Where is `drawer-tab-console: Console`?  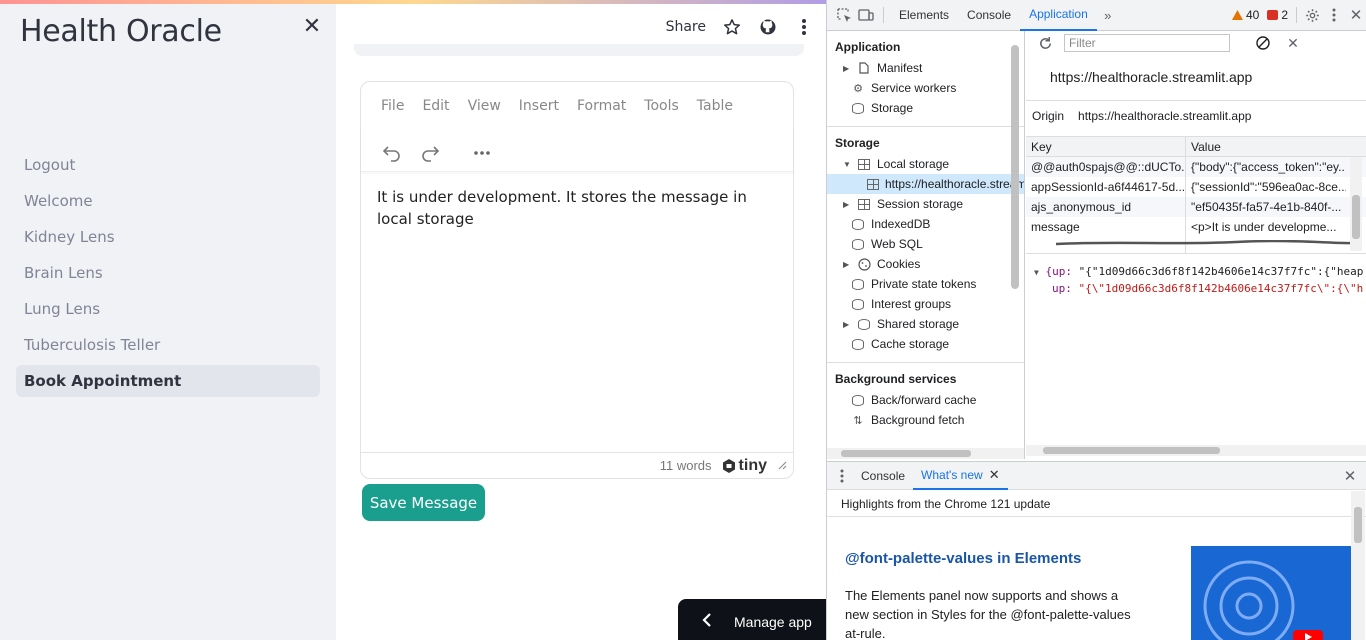
drawer-tab-console: Console is located at coordinates (883, 476).